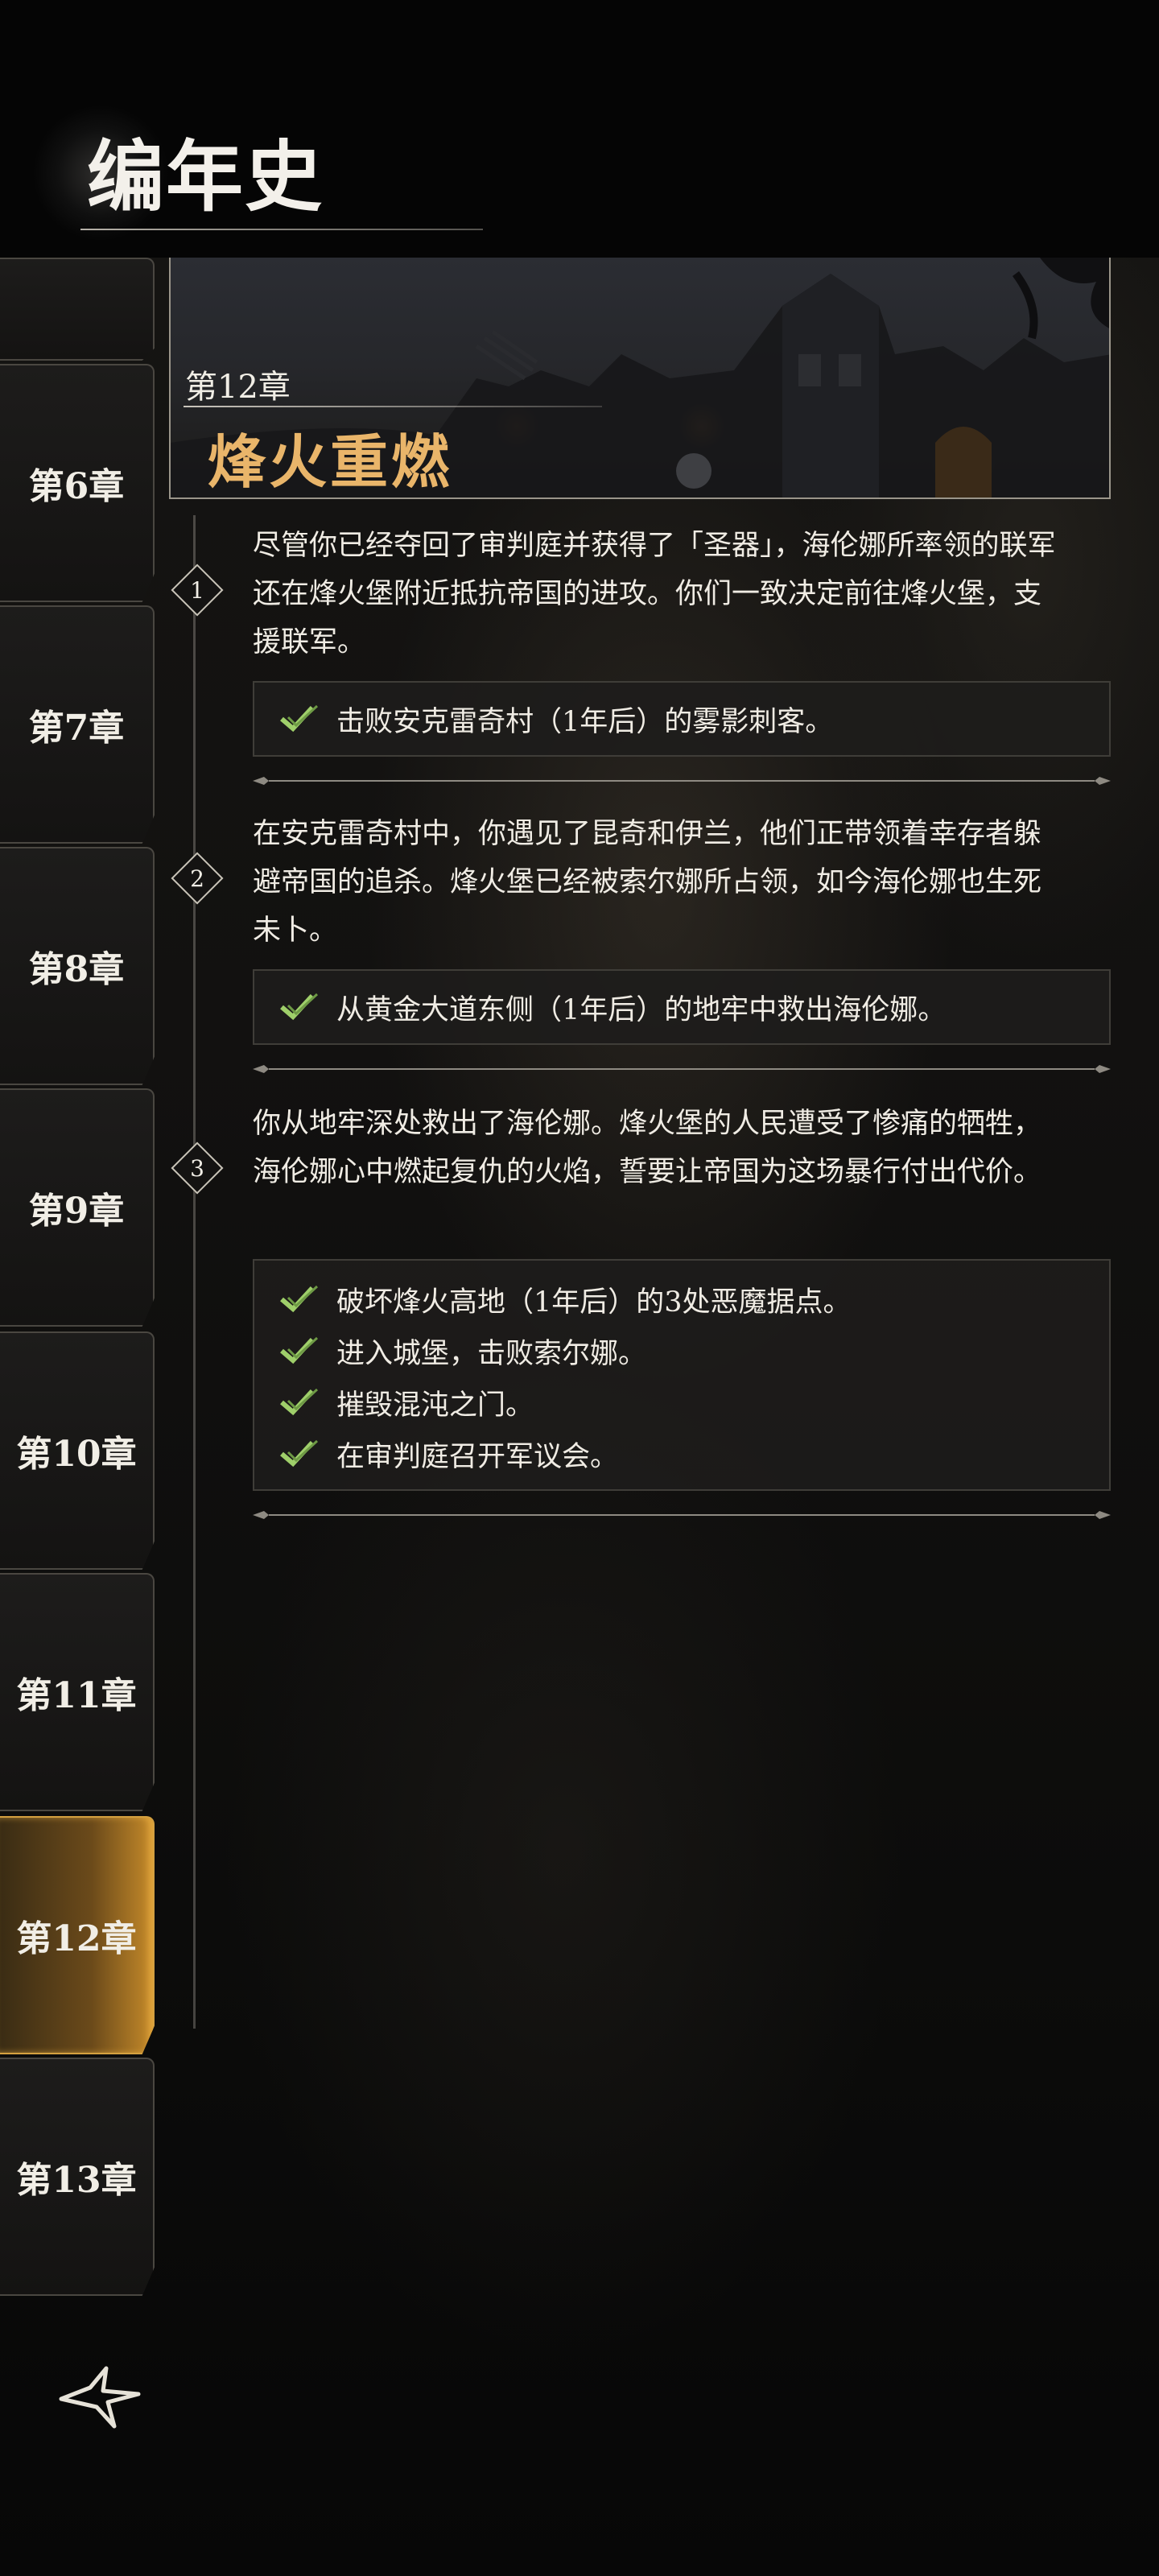 The height and width of the screenshot is (2576, 1159). Describe the element at coordinates (330, 462) in the screenshot. I see `chapter-title: 烽火重燃` at that location.